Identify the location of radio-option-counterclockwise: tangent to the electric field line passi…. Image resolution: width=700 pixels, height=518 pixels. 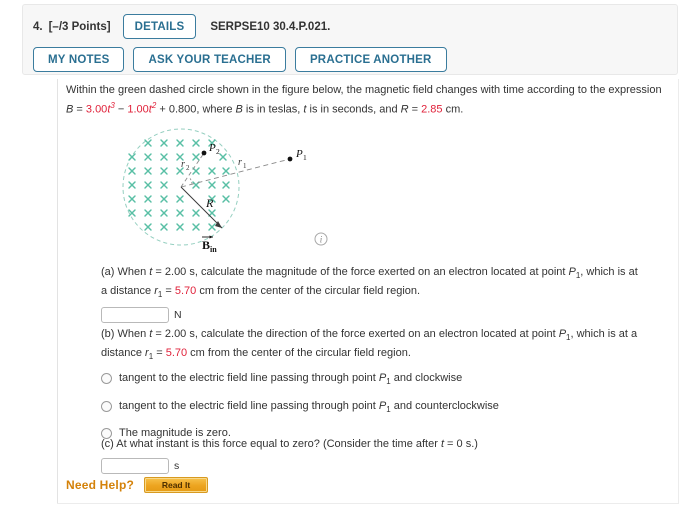
(386, 408).